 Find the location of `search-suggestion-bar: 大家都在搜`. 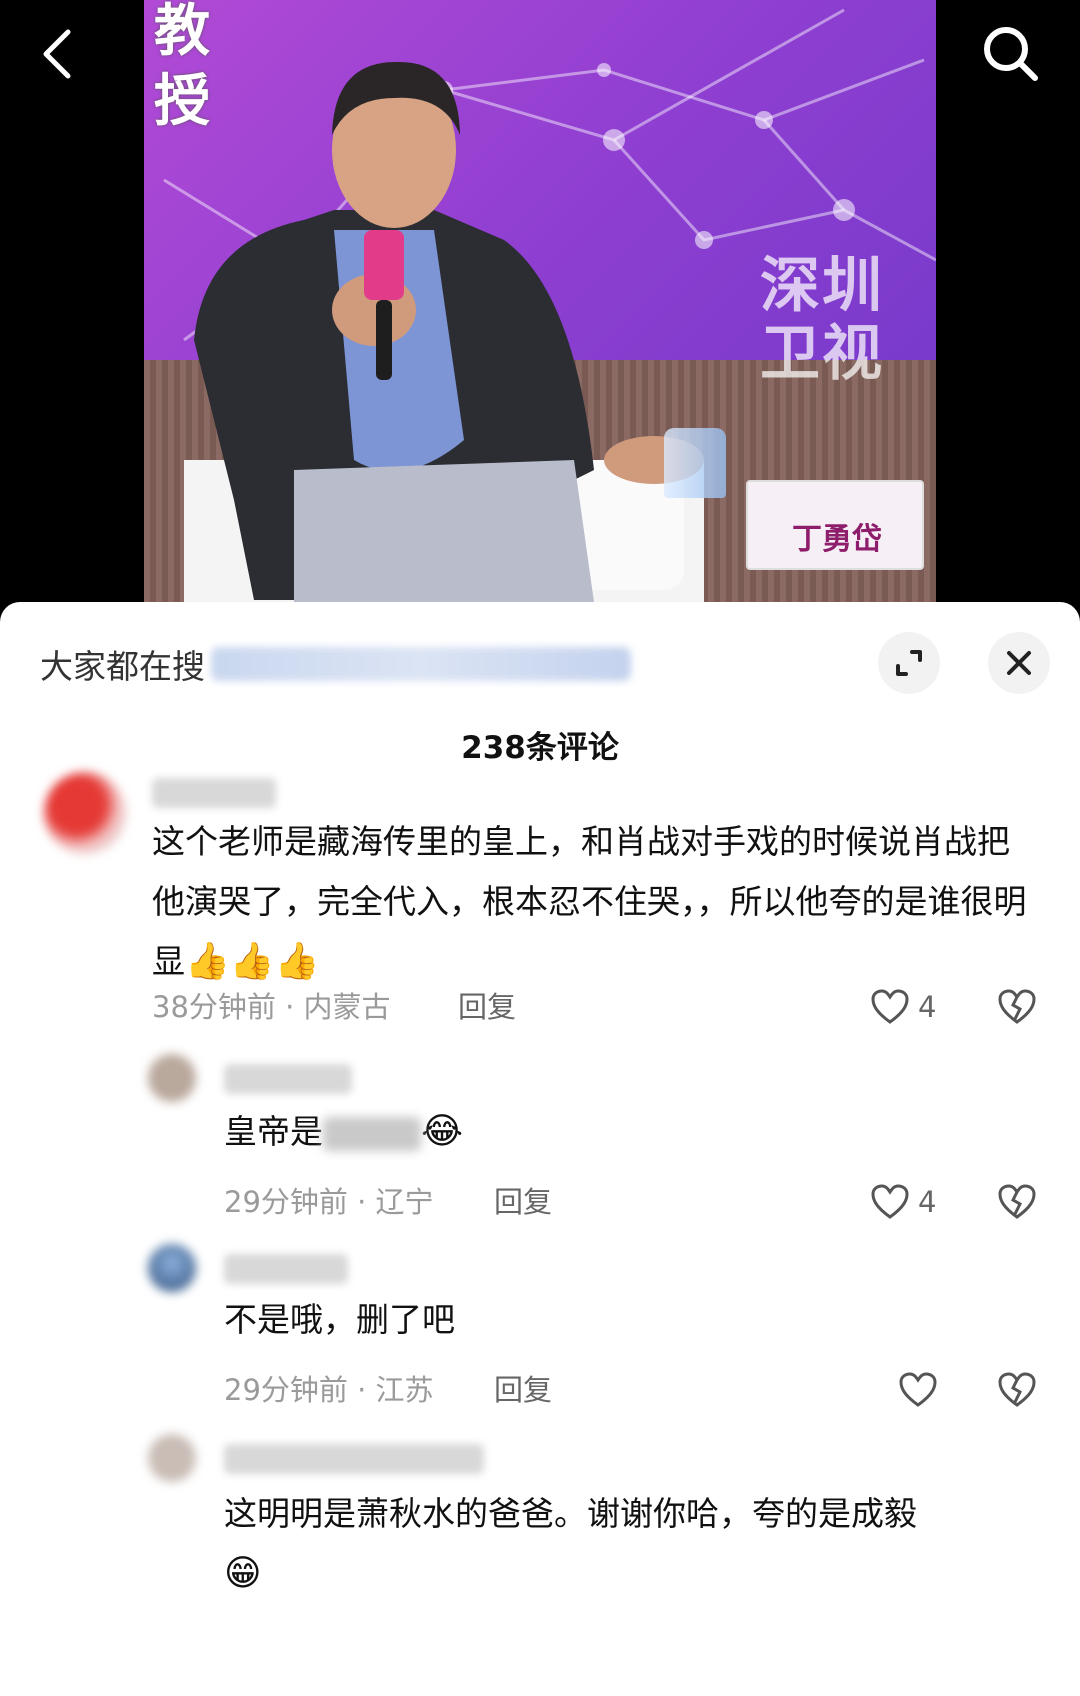

search-suggestion-bar: 大家都在搜 is located at coordinates (335, 664).